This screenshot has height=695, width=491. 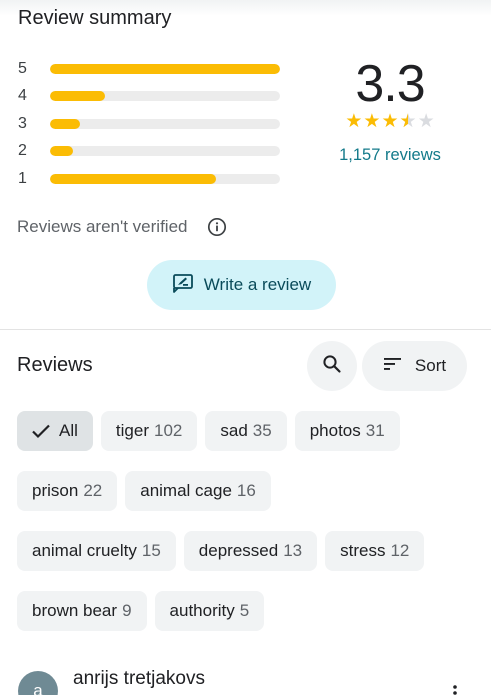 I want to click on star-level-label: 3, so click(x=22, y=123).